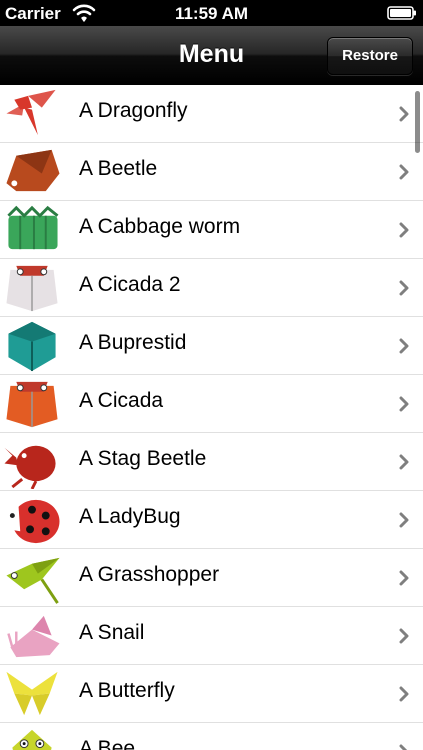 The height and width of the screenshot is (750, 423). I want to click on list-item-label: A Snail, so click(112, 632).